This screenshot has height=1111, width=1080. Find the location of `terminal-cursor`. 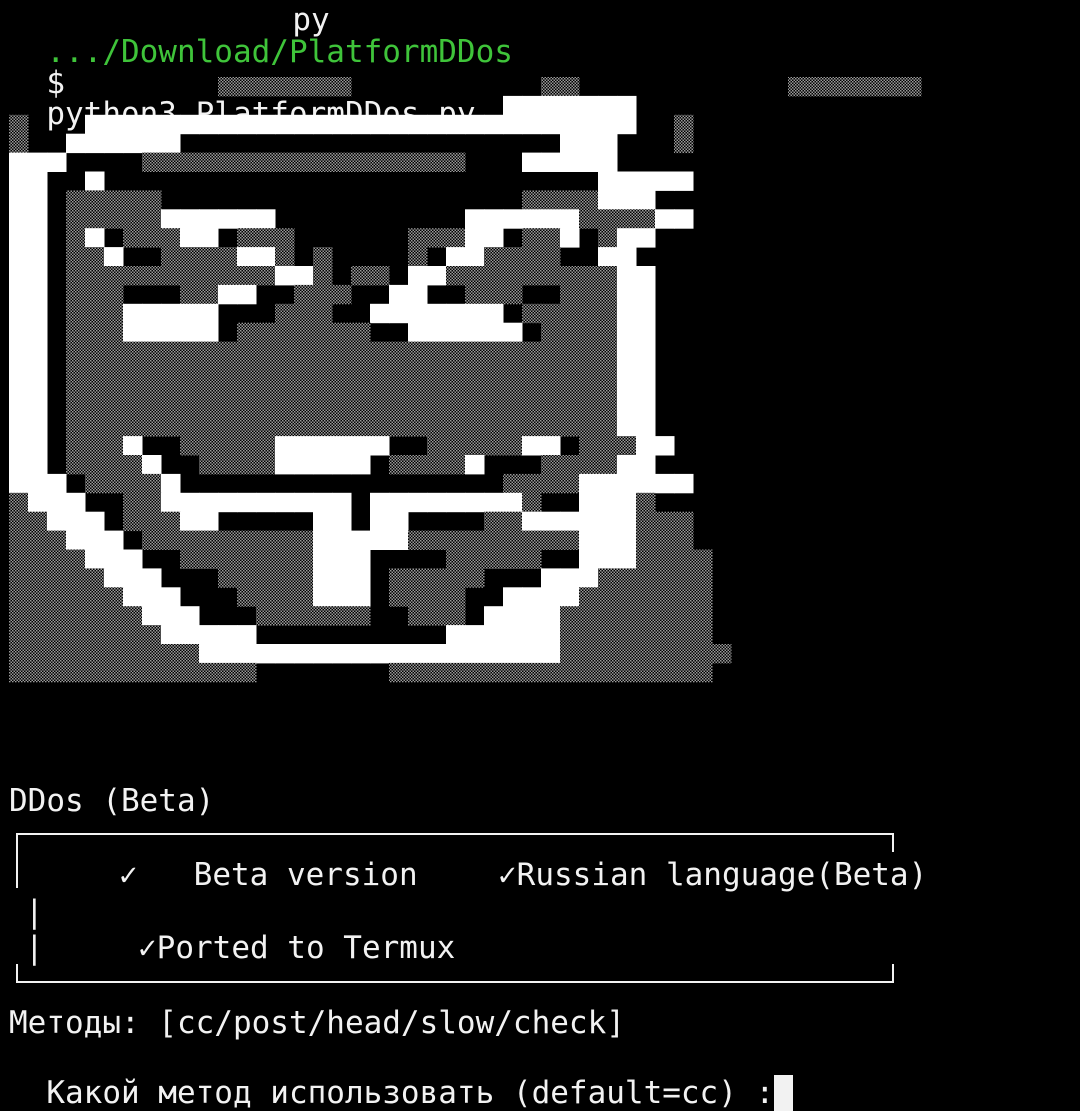

terminal-cursor is located at coordinates (784, 1093).